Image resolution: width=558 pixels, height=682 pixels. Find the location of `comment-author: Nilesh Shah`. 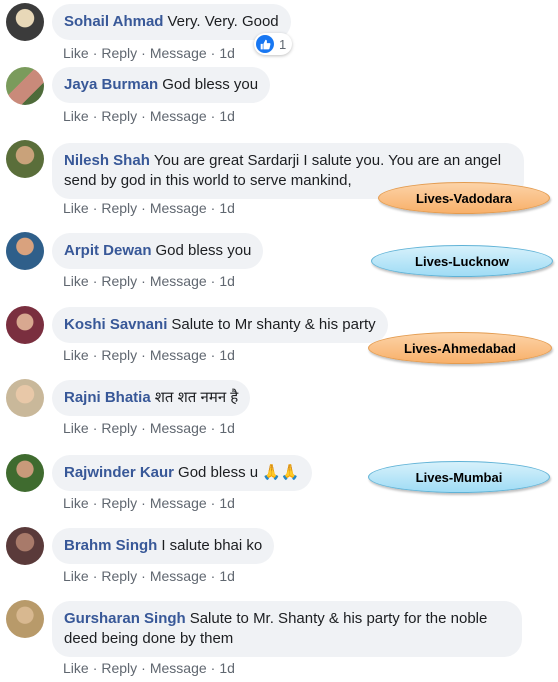

comment-author: Nilesh Shah is located at coordinates (107, 160).